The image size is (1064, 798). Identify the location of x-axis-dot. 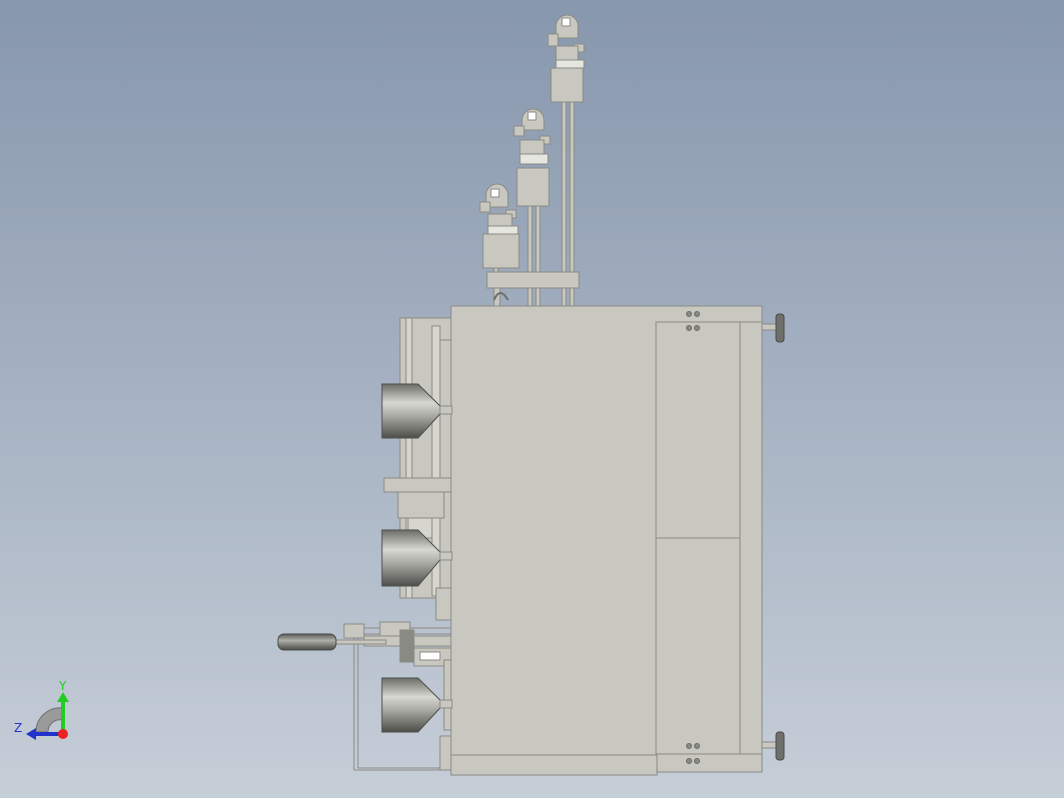
(63, 734).